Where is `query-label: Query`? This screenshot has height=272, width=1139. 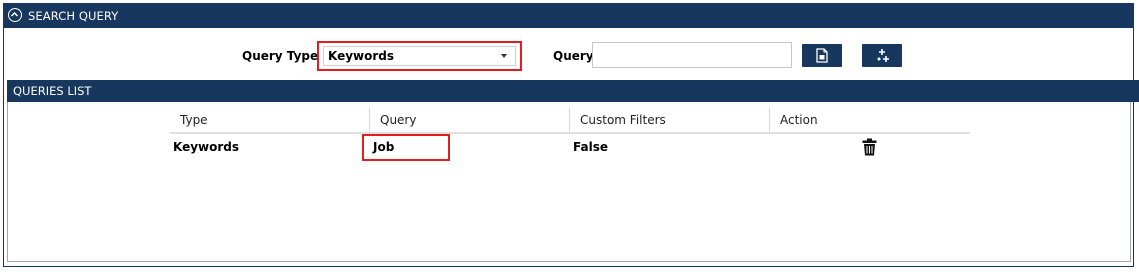 query-label: Query is located at coordinates (573, 56).